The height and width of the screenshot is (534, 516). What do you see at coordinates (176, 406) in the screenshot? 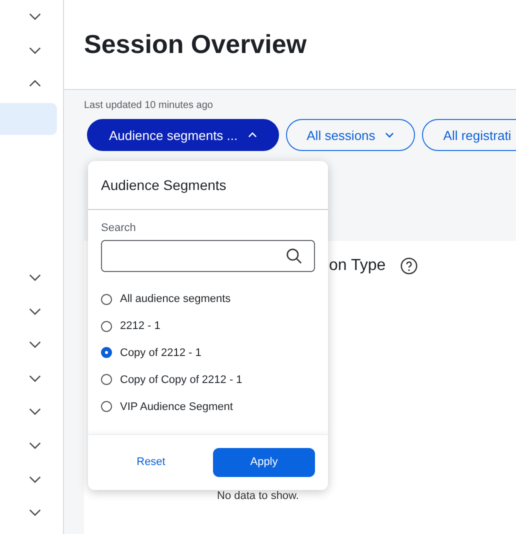
I see `option-label: VIP Audience Segment` at bounding box center [176, 406].